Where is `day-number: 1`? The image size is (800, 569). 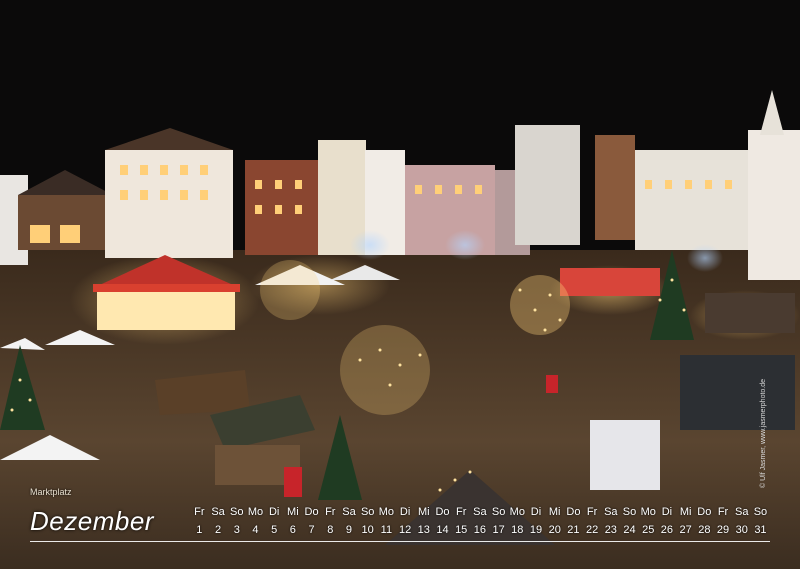 day-number: 1 is located at coordinates (199, 530).